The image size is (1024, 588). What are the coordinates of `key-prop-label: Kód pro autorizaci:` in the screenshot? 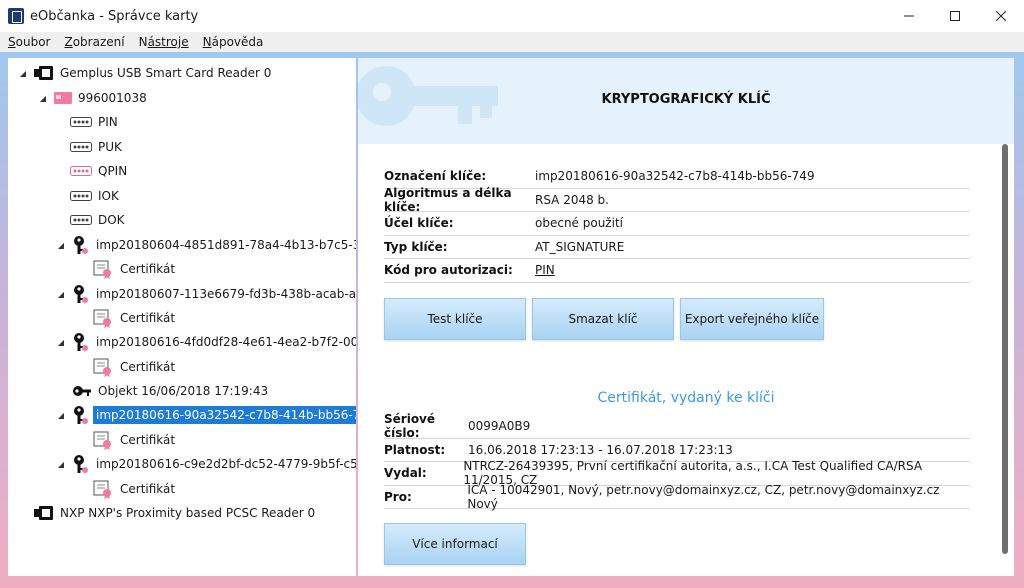 It's located at (448, 270).